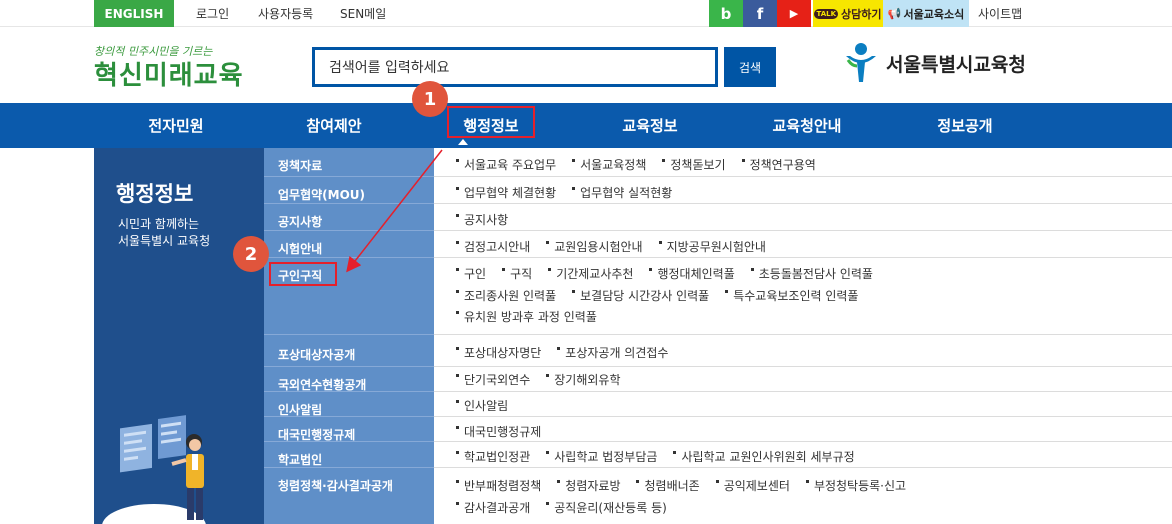  What do you see at coordinates (349, 455) in the screenshot?
I see `category-school-corp: 학교법인` at bounding box center [349, 455].